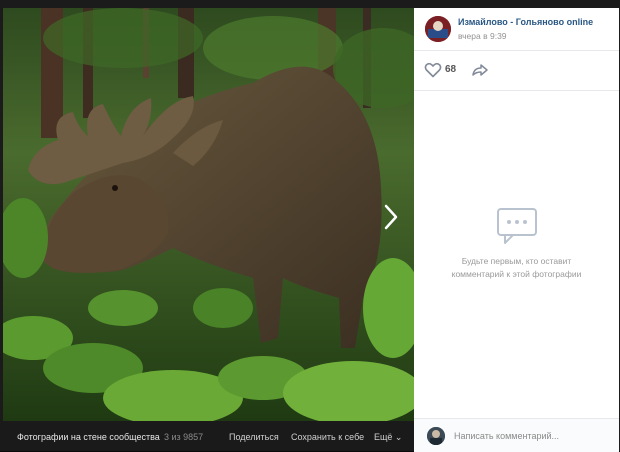 The image size is (620, 452). Describe the element at coordinates (517, 226) in the screenshot. I see `comment-bubble-icon` at that location.